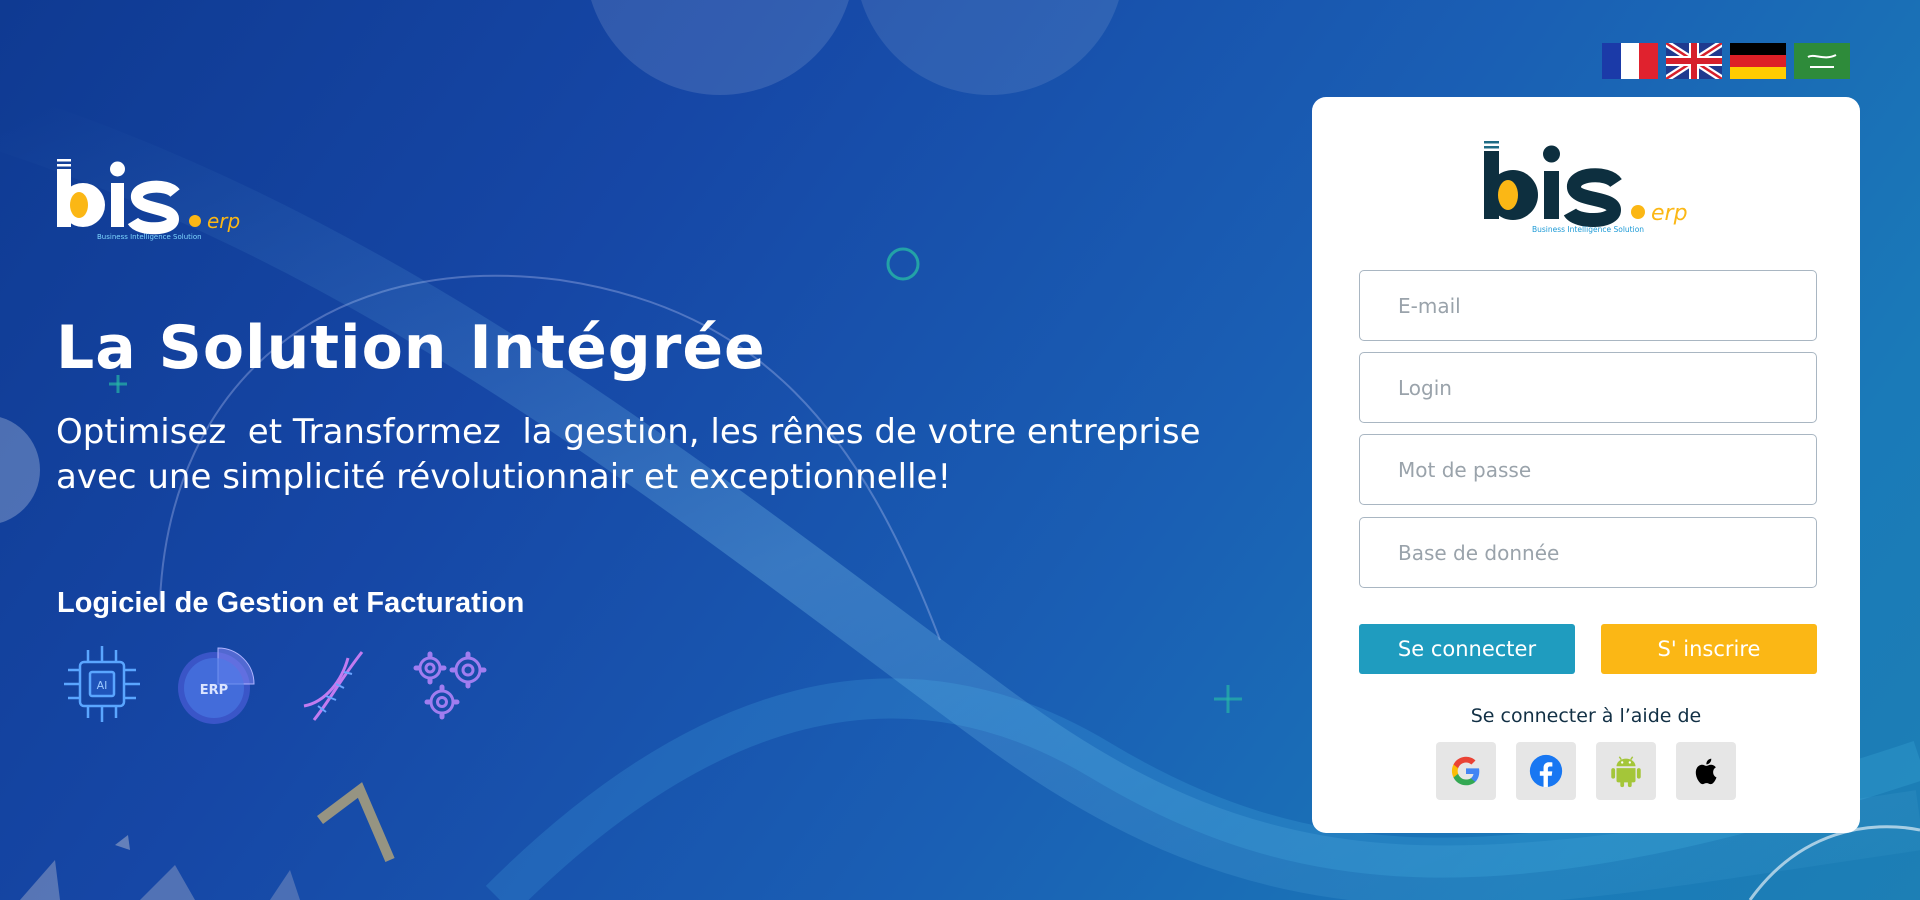 The height and width of the screenshot is (900, 1920). Describe the element at coordinates (276, 684) in the screenshot. I see `feature-icons: AI ERP` at that location.